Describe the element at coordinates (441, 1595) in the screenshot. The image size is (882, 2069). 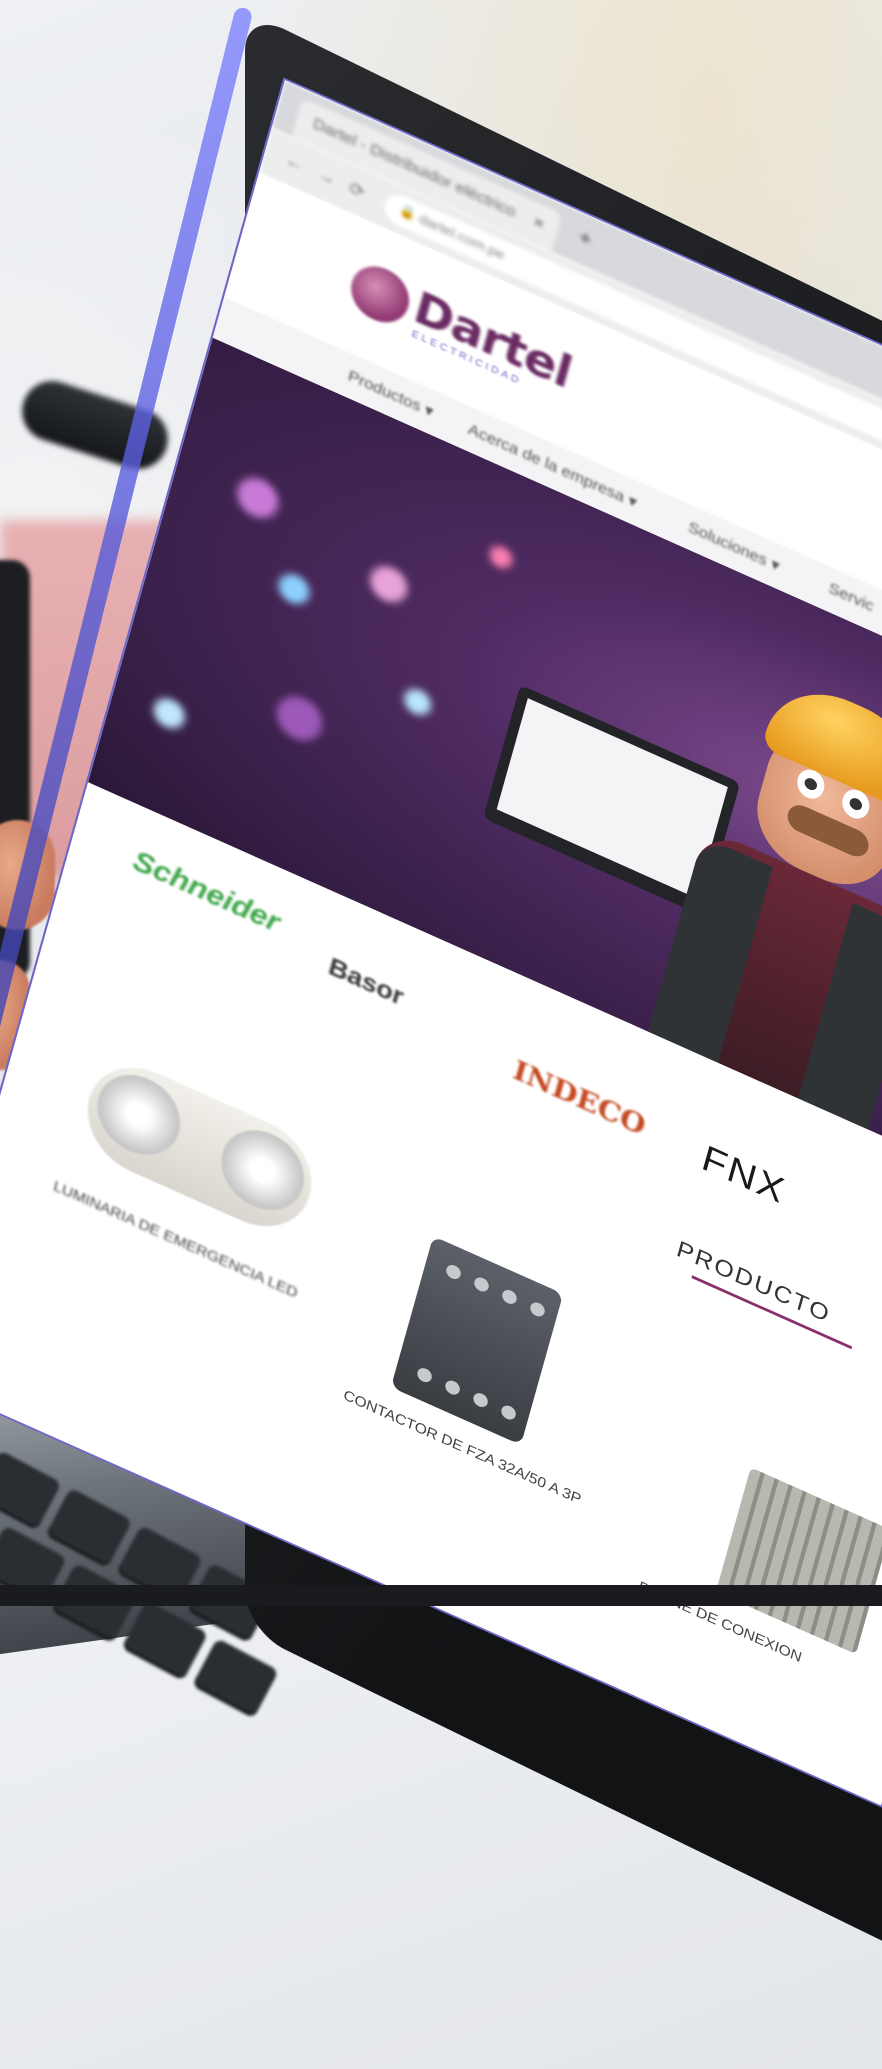
I see `bottom-edge` at that location.